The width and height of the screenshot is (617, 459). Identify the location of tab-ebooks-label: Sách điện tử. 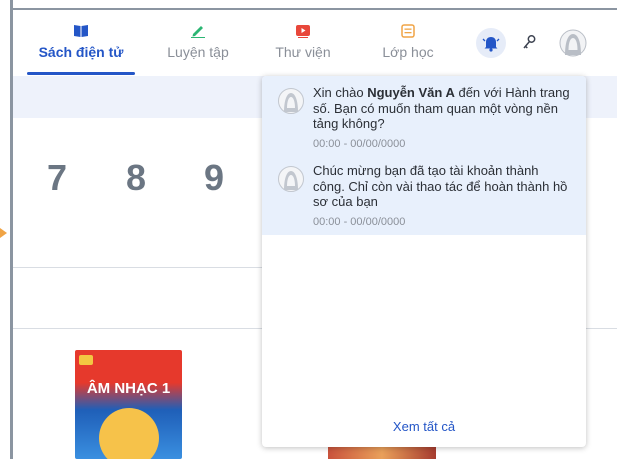
(81, 52).